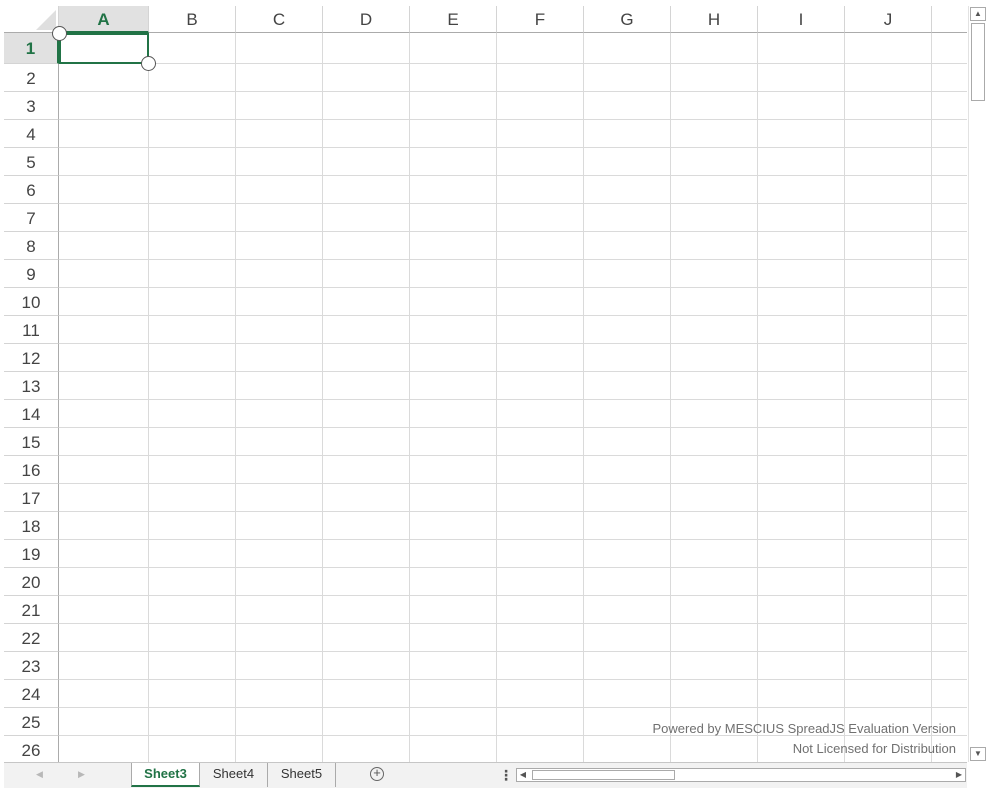 The height and width of the screenshot is (792, 992). Describe the element at coordinates (801, 19) in the screenshot. I see `column-header-i: I` at that location.